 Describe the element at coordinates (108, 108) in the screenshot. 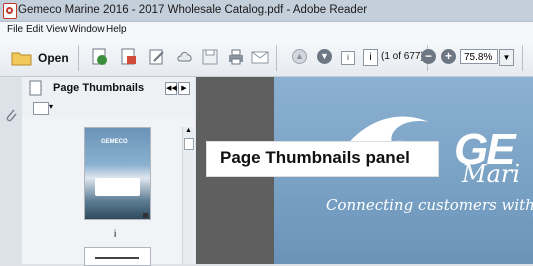

I see `thumbnails-options-bar: ▾` at that location.